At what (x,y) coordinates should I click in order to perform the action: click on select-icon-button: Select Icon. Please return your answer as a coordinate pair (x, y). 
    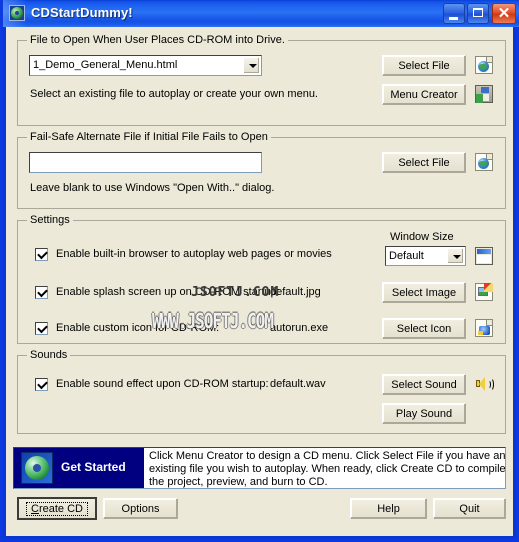
    Looking at the image, I should click on (424, 328).